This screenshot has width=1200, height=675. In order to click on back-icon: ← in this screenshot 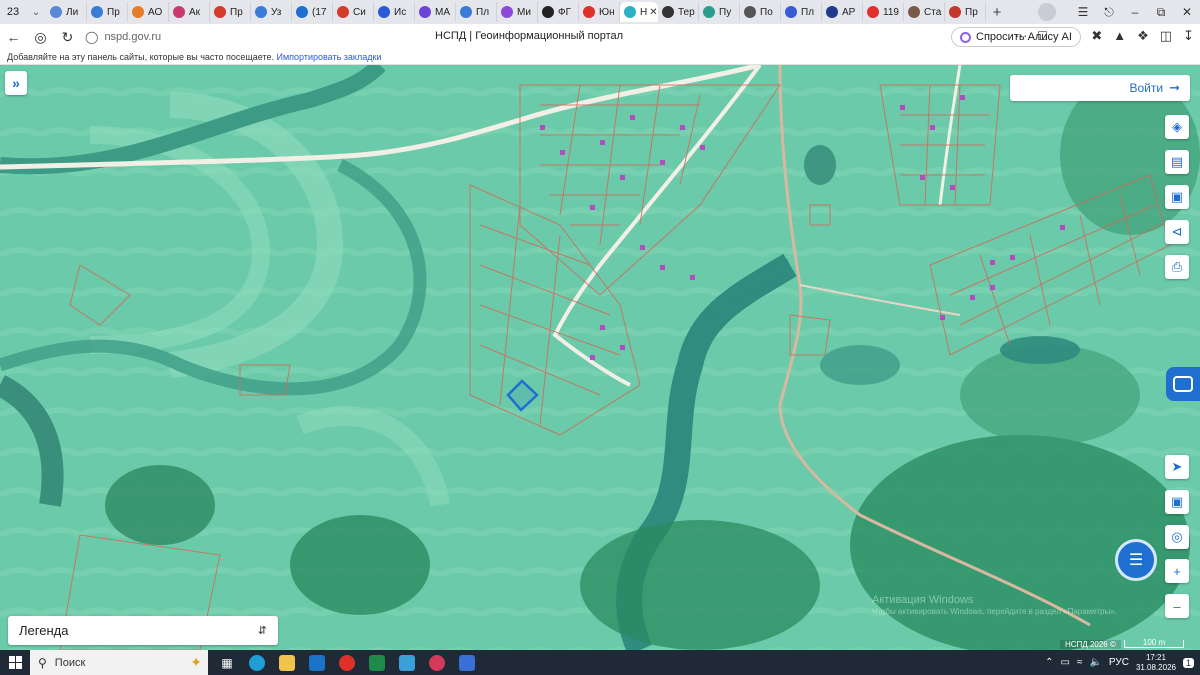, I will do `click(13, 37)`.